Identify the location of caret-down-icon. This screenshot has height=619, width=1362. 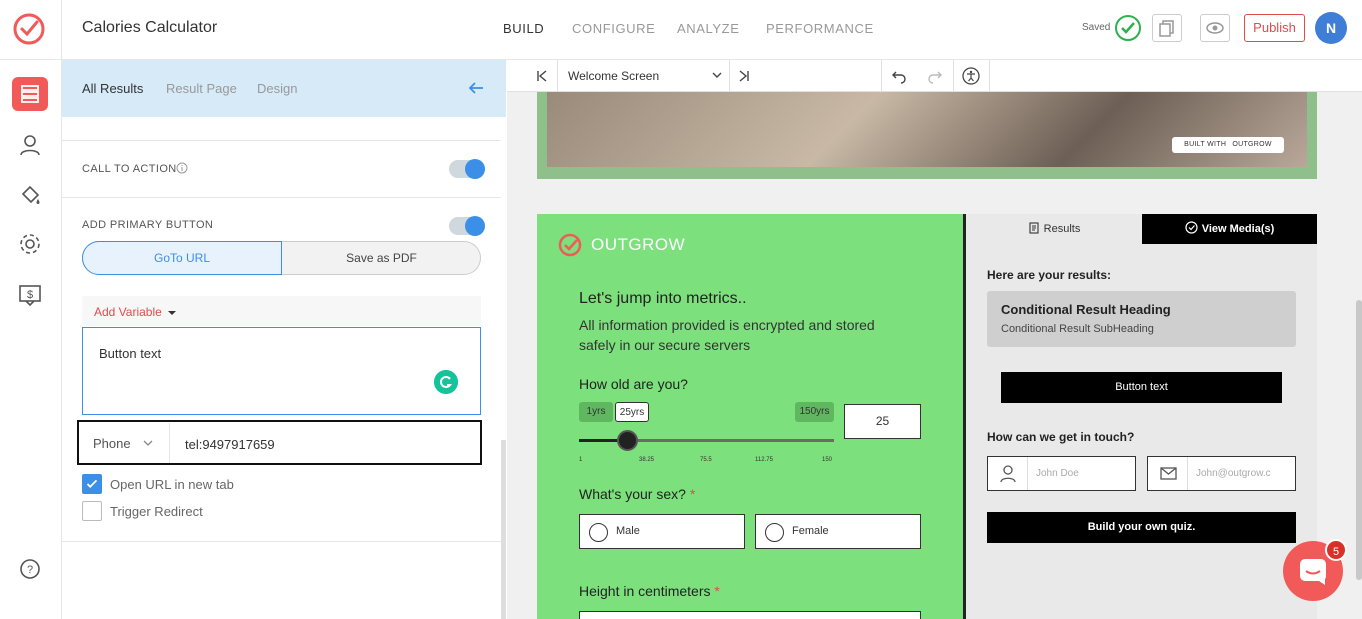
(172, 313).